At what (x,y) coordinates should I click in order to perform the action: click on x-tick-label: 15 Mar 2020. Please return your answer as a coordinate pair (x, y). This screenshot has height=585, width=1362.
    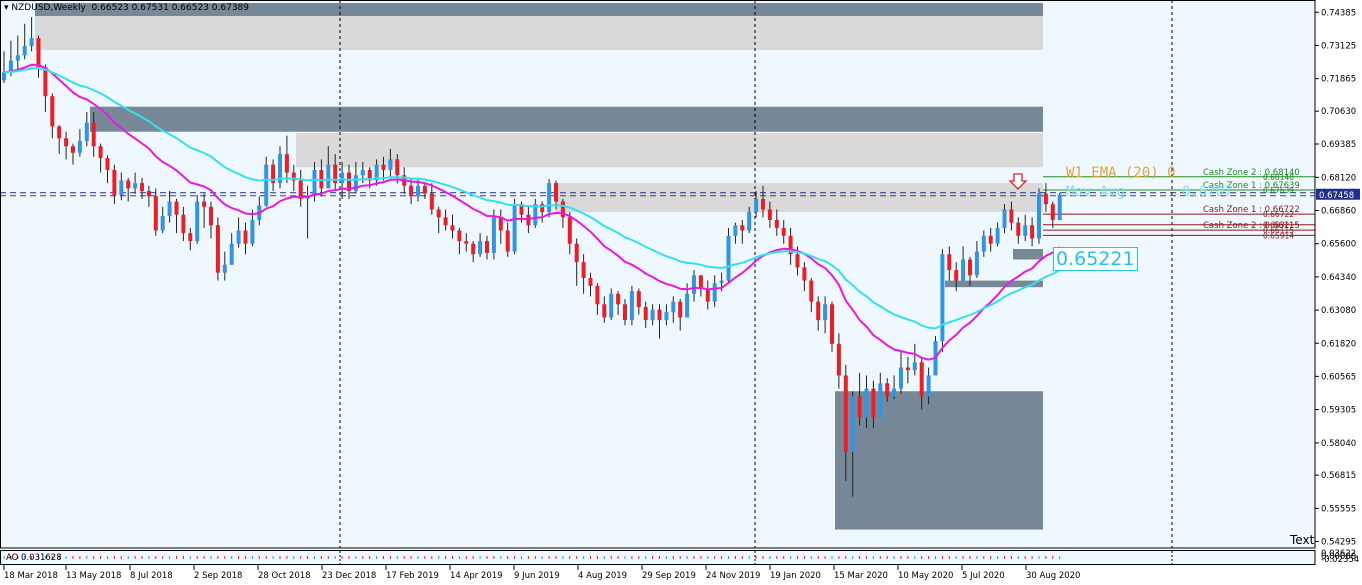
    Looking at the image, I should click on (861, 576).